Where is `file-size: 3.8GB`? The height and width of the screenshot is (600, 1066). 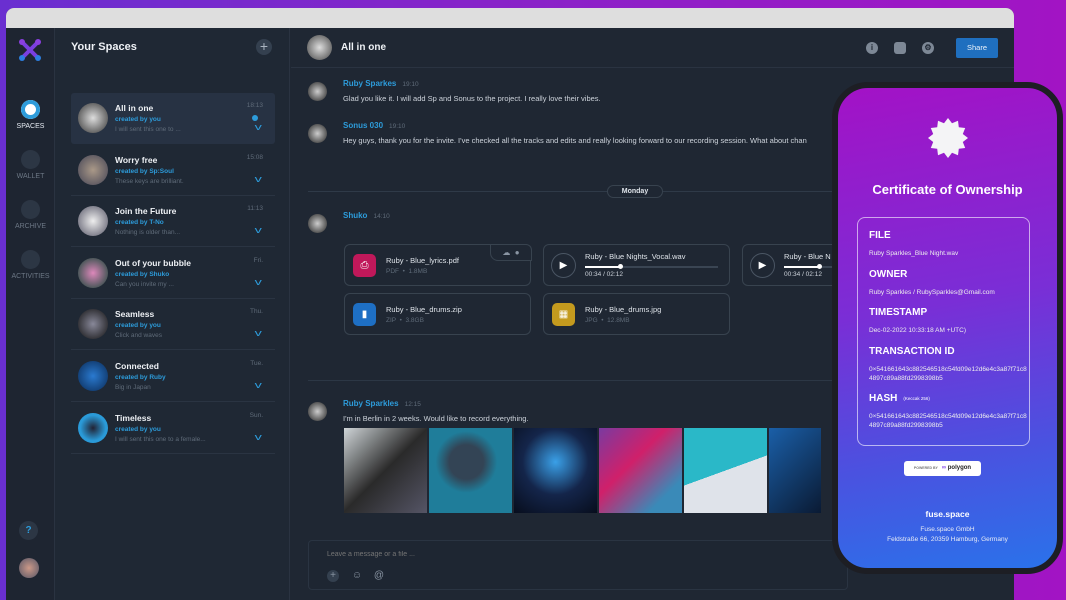 file-size: 3.8GB is located at coordinates (414, 320).